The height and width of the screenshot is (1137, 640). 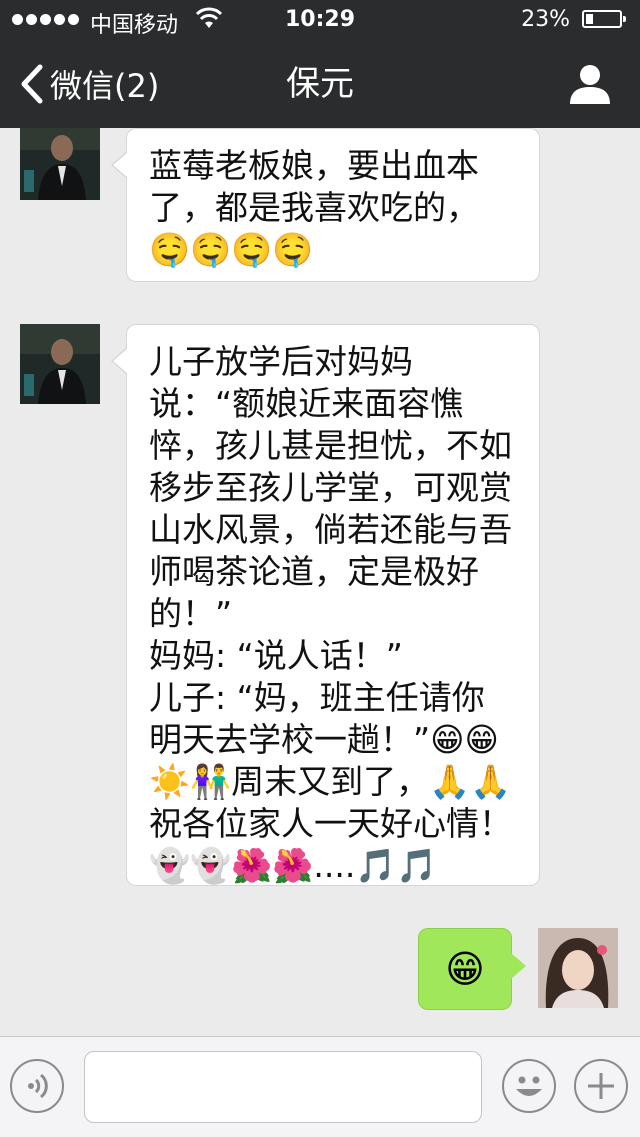 I want to click on voice-icon, so click(x=38, y=1086).